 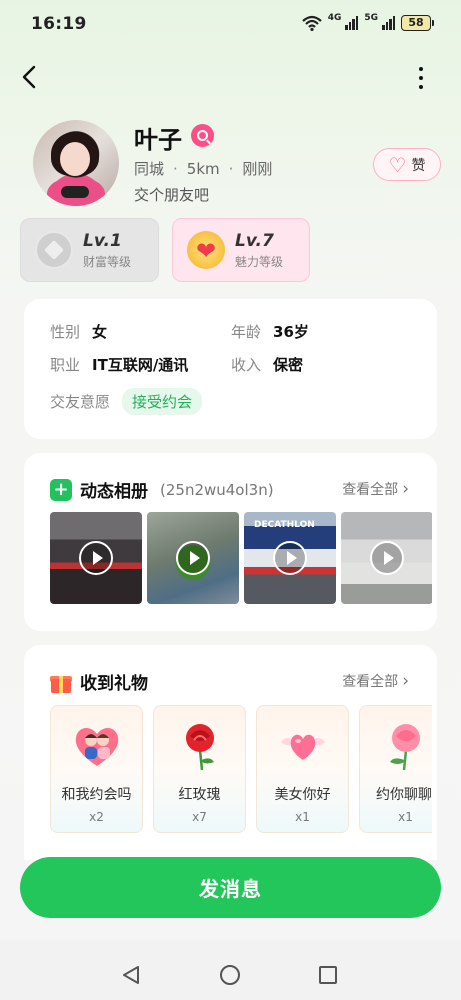 I want to click on profile-info-card: 性别 女 年龄 36岁 职业 IT互联网/通讯 收入 保密 交友意愿 接受约会, so click(x=230, y=369).